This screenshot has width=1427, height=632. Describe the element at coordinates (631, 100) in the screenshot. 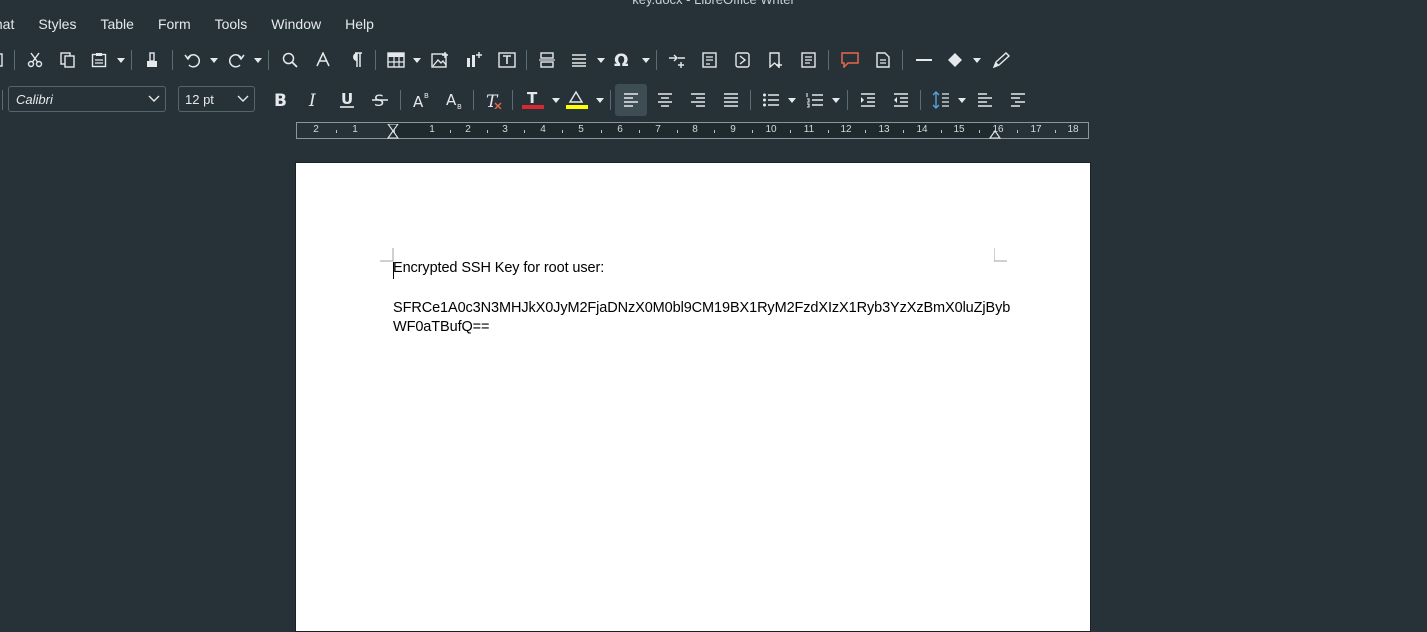

I see `align-left-icon` at that location.